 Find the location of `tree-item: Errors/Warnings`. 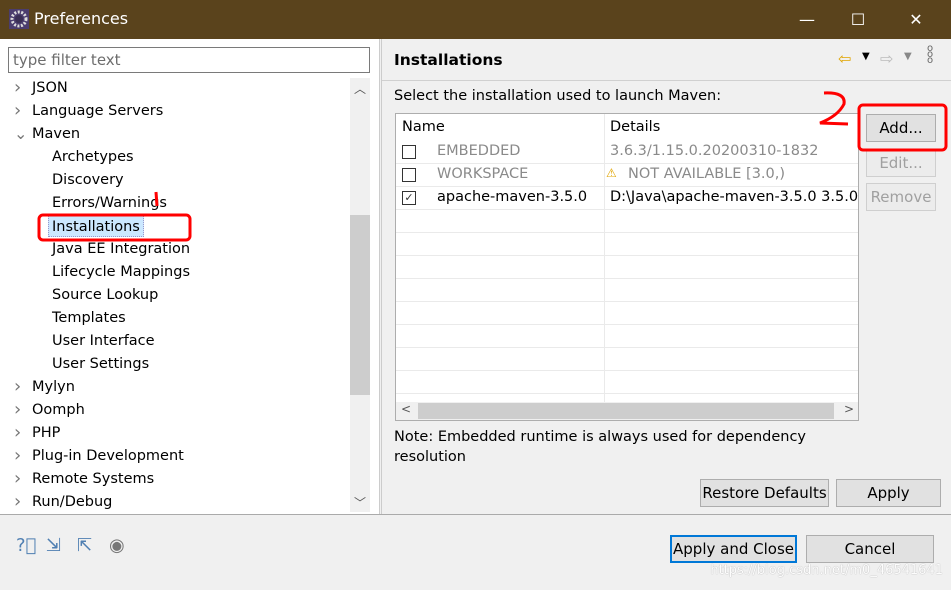

tree-item: Errors/Warnings is located at coordinates (109, 203).